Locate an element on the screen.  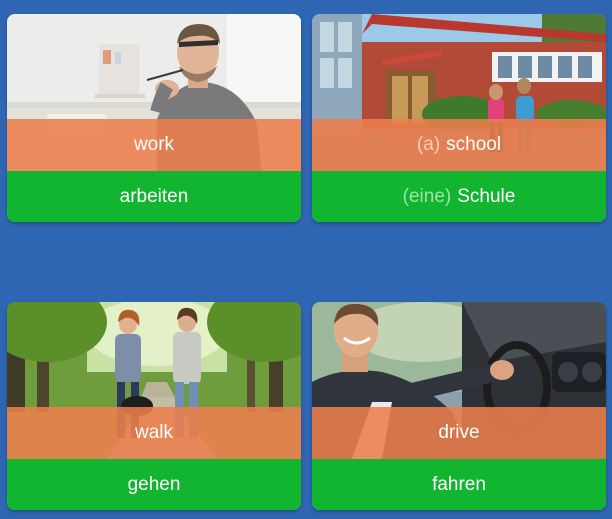
translation-band: fahren is located at coordinates (459, 484).